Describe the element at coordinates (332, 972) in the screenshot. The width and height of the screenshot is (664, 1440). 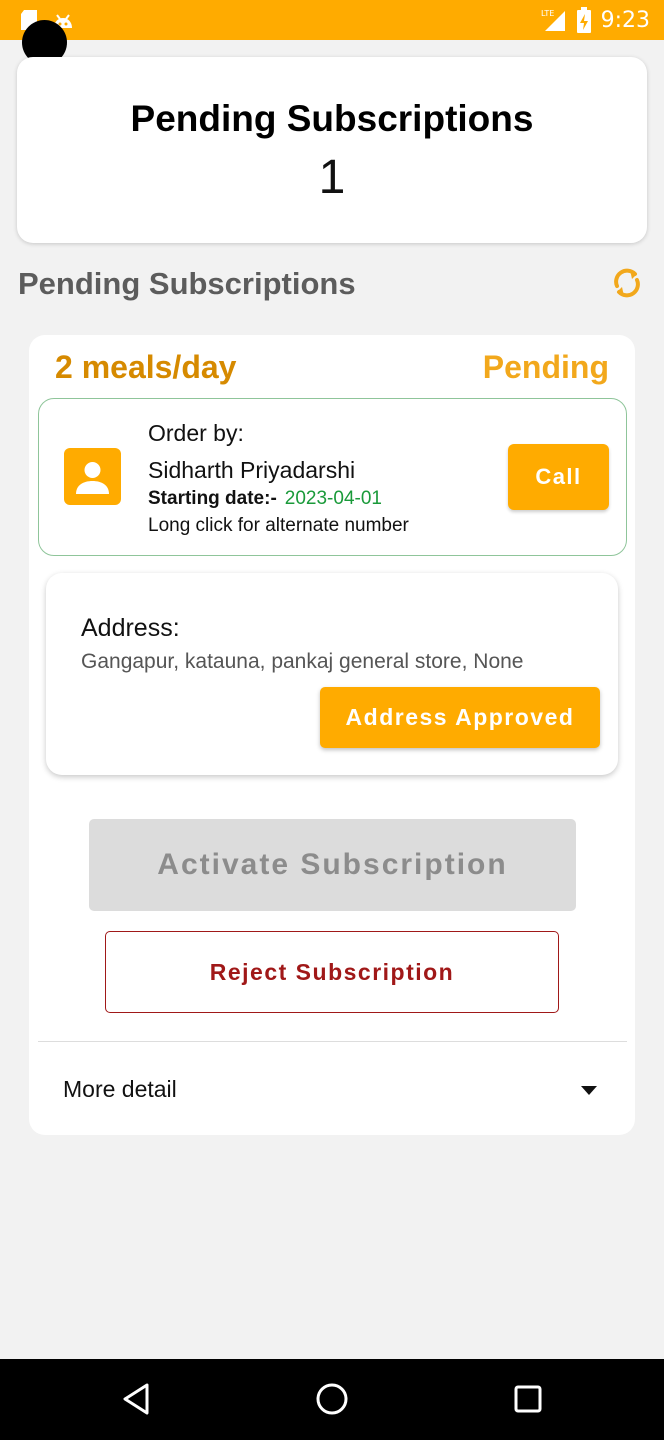
I see `reject-subscription-button: Reject Subscription` at that location.